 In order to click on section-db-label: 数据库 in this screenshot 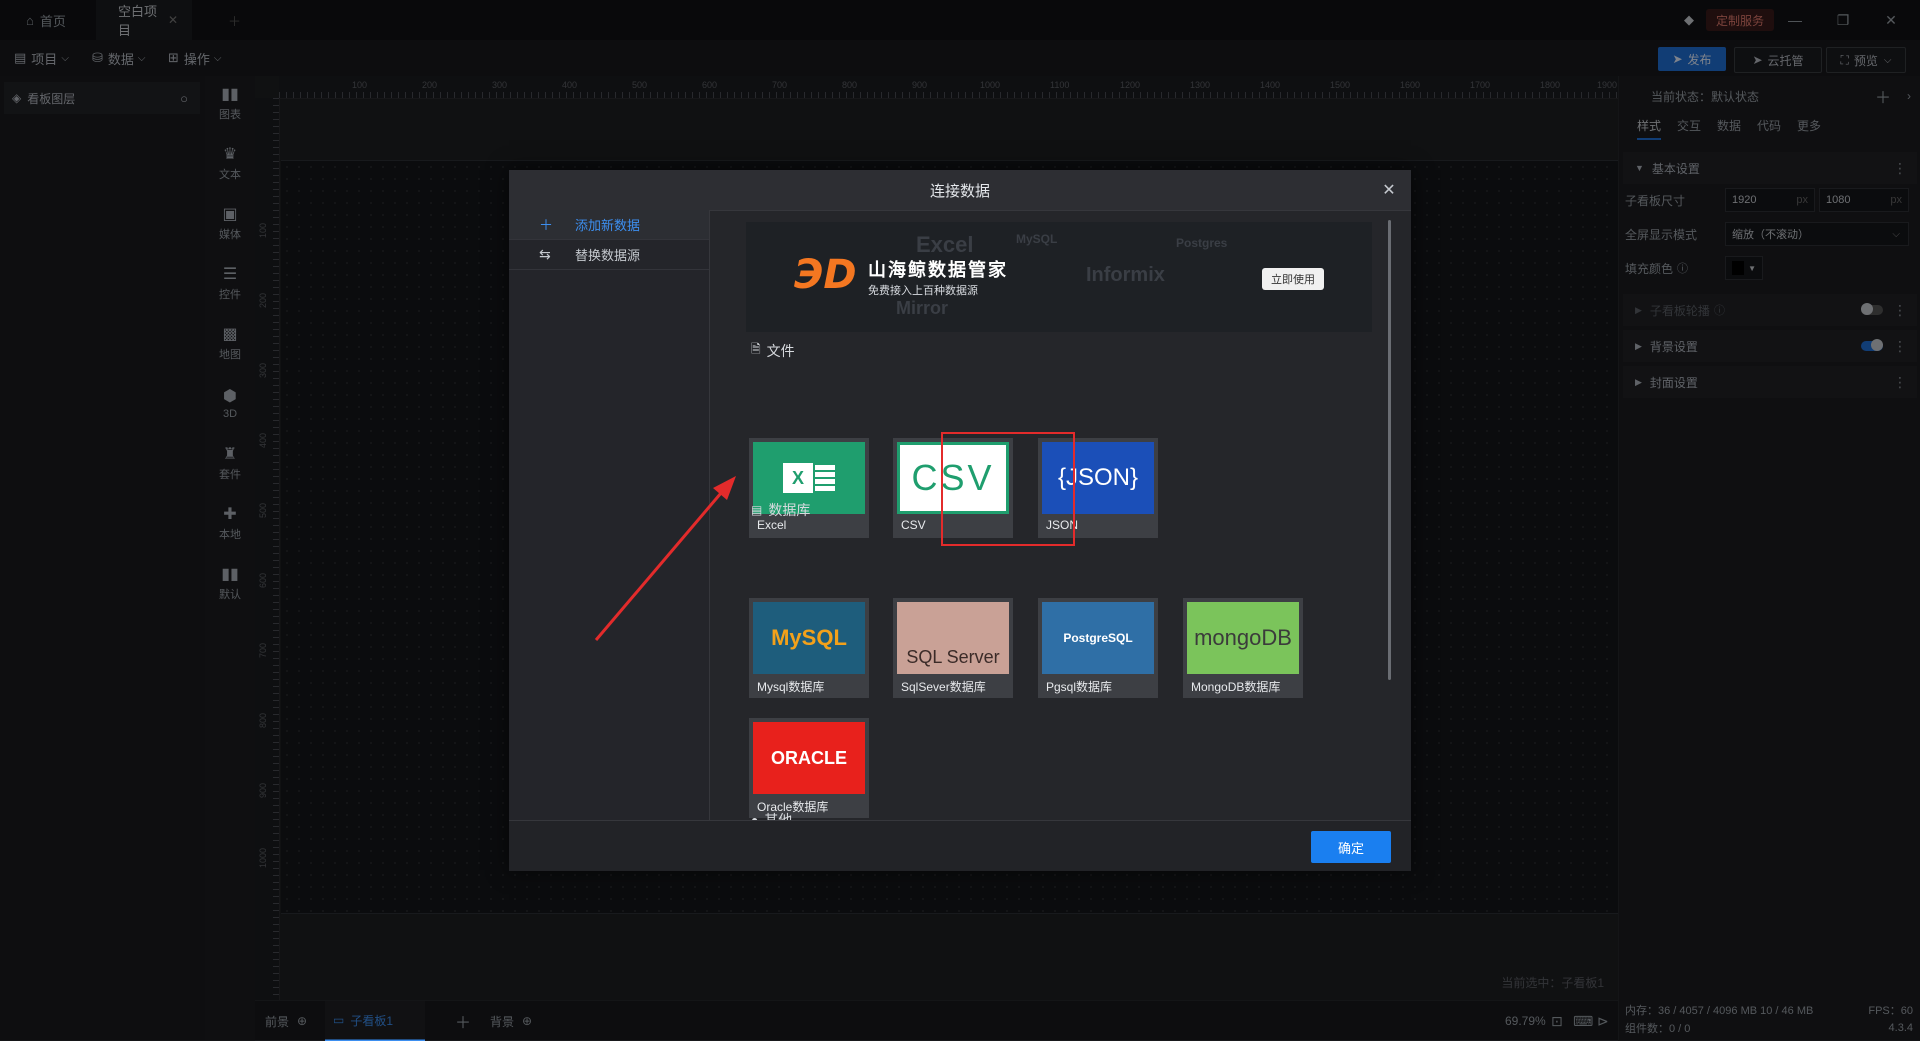, I will do `click(789, 510)`.